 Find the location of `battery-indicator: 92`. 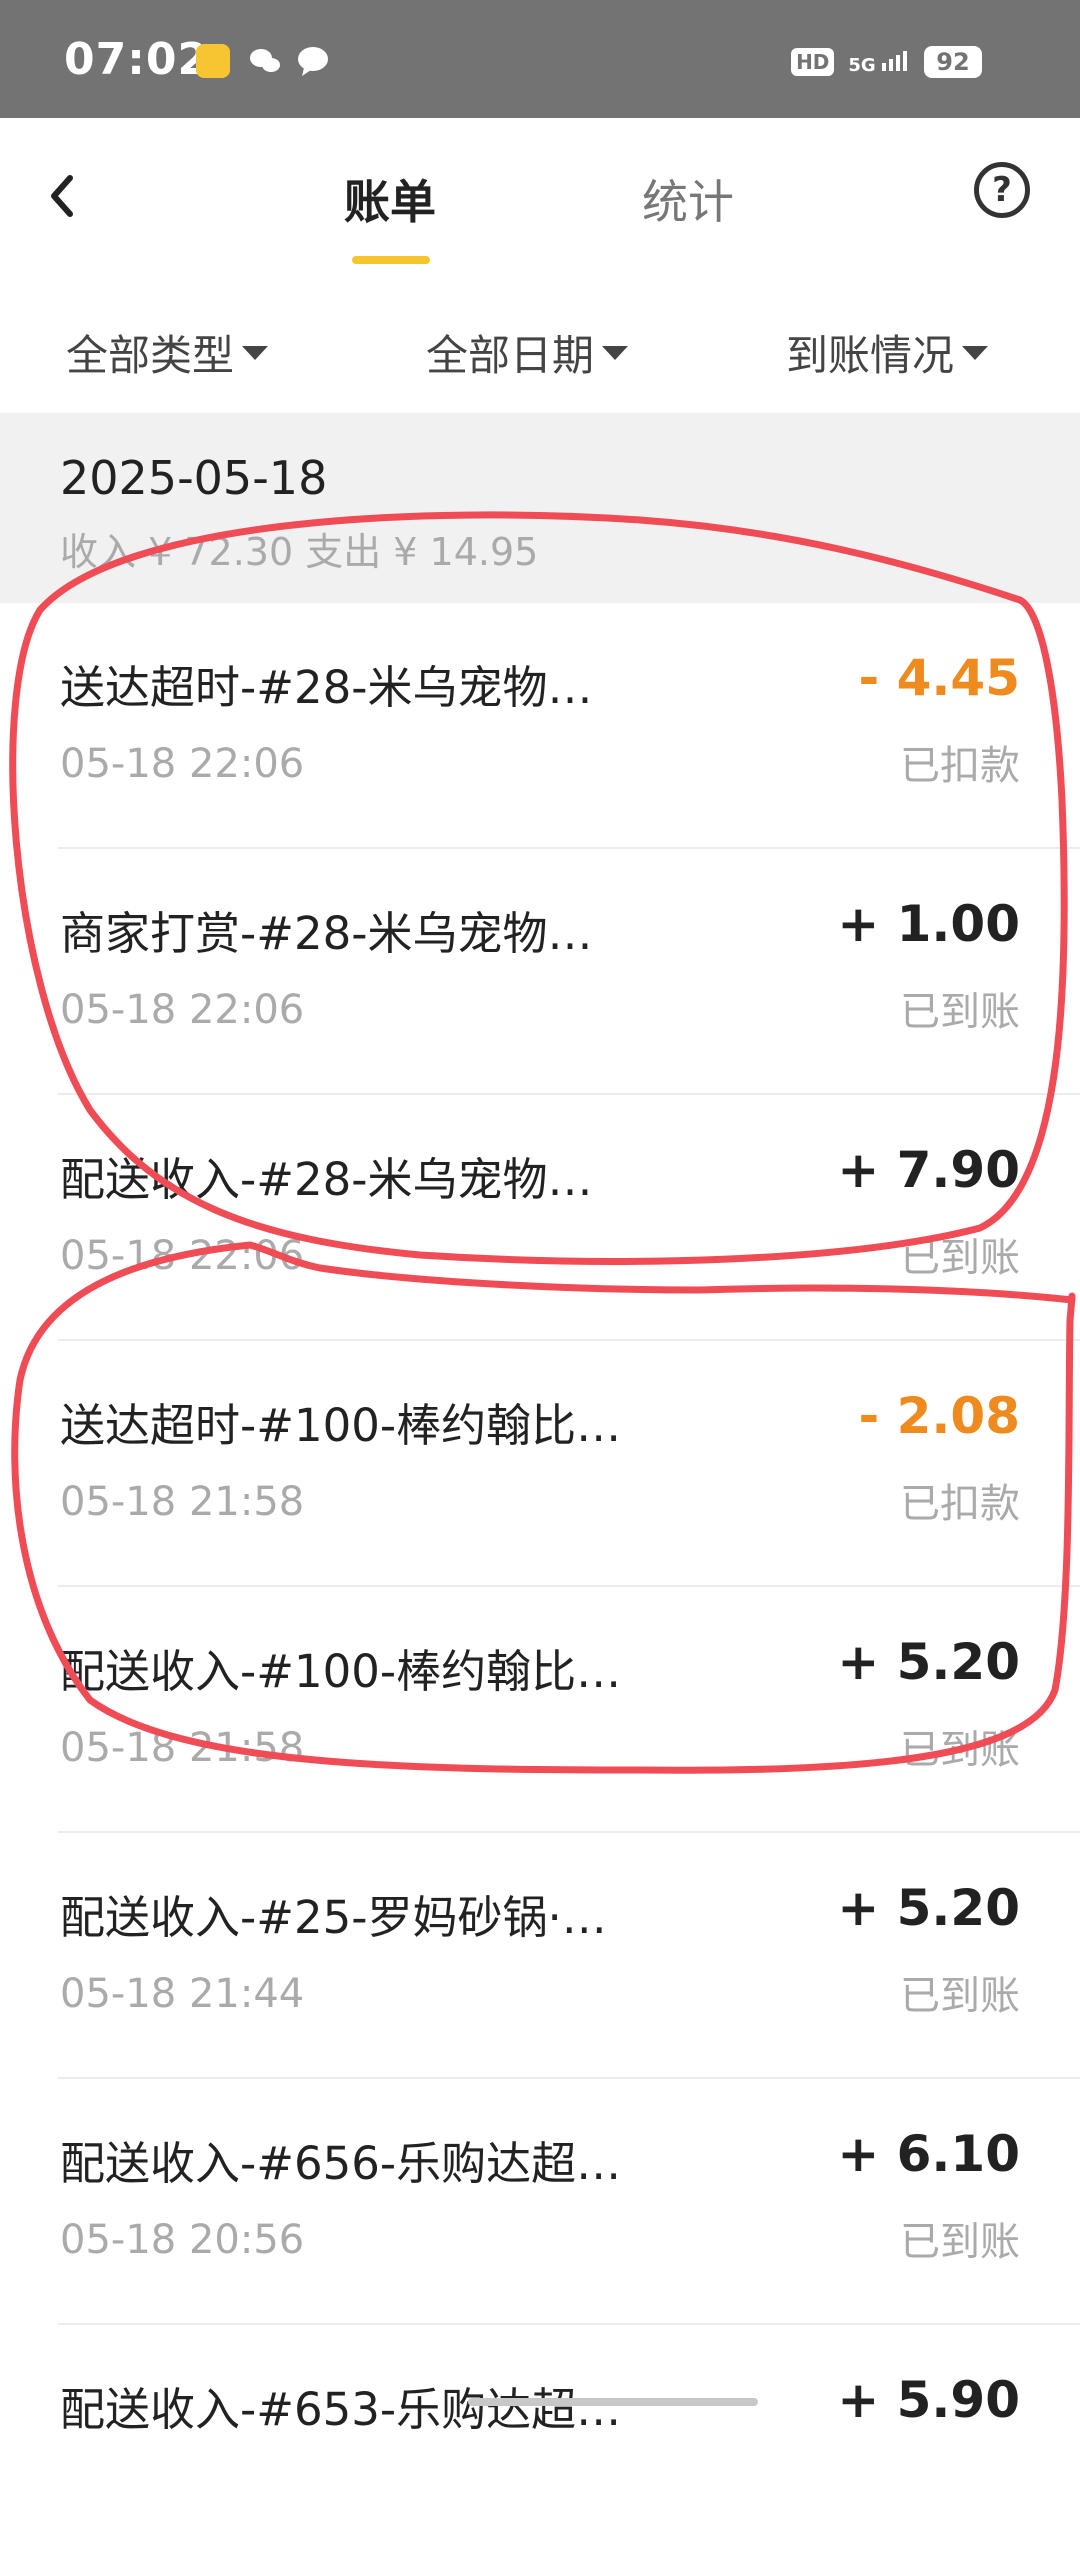

battery-indicator: 92 is located at coordinates (953, 62).